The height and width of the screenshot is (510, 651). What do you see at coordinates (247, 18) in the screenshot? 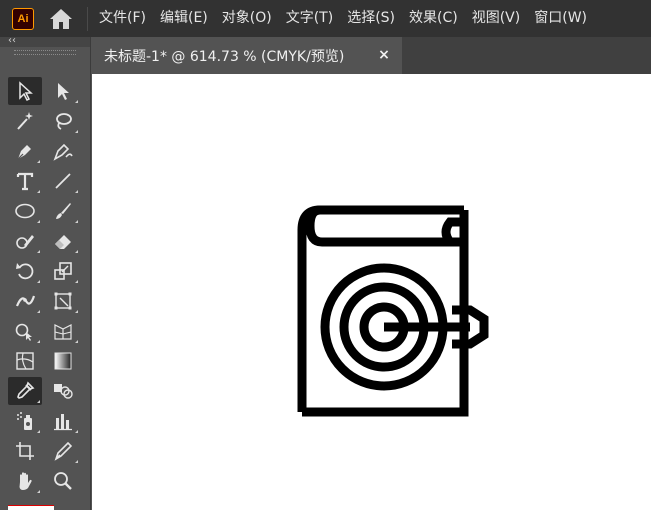
I see `menu-object: 对象(O)` at bounding box center [247, 18].